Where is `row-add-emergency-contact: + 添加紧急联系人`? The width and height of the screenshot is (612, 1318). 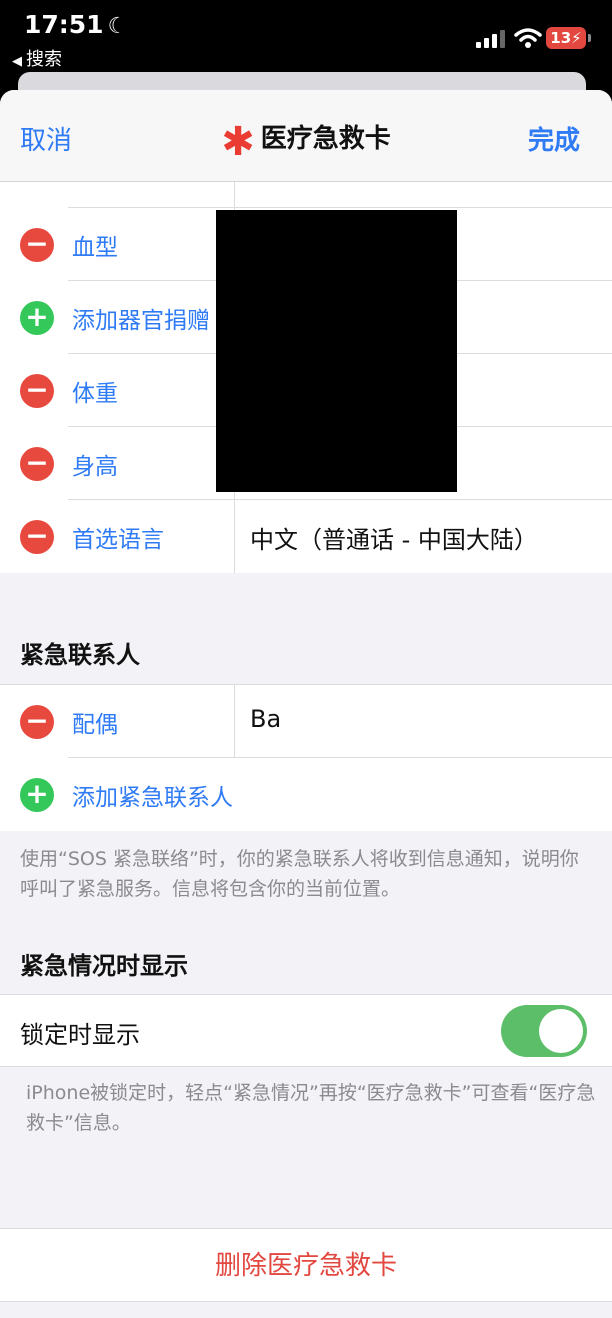
row-add-emergency-contact: + 添加紧急联系人 is located at coordinates (316, 794).